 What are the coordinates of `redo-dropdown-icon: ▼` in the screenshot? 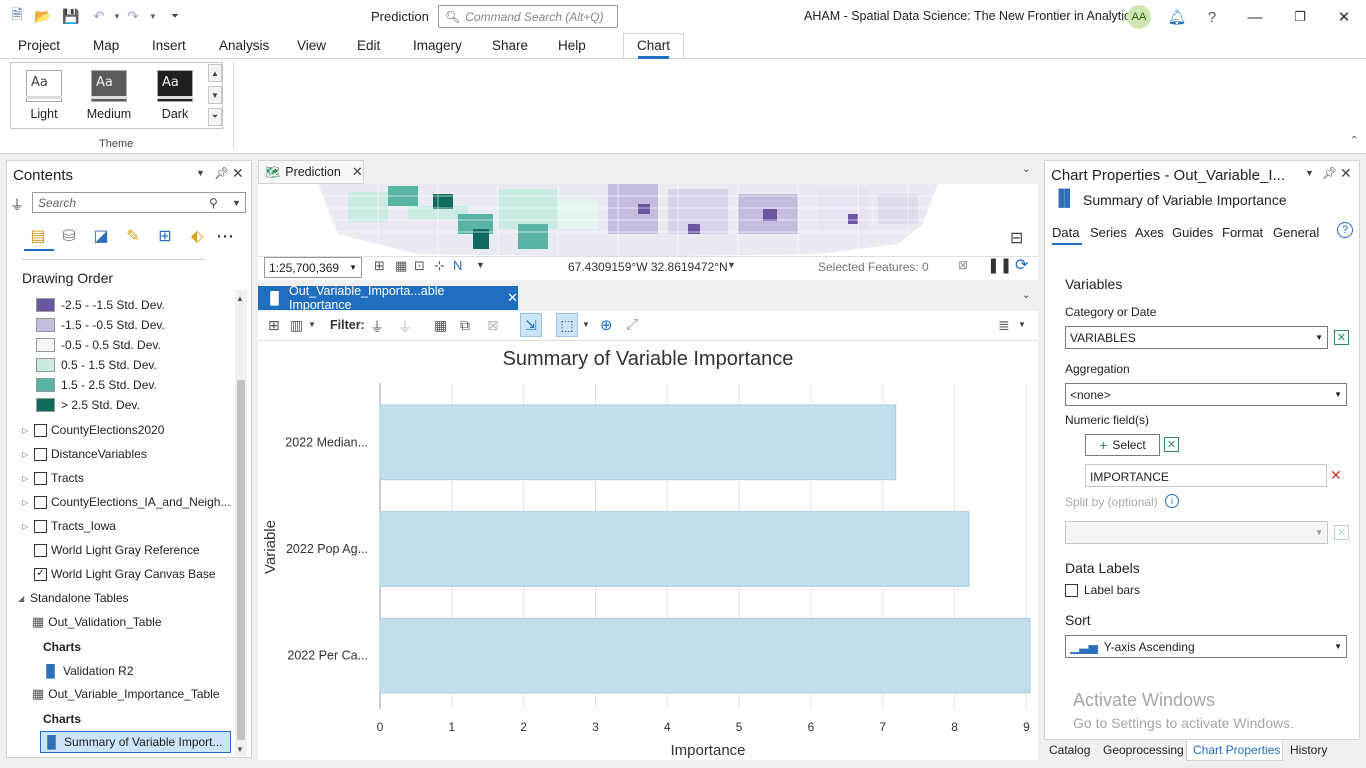 It's located at (153, 16).